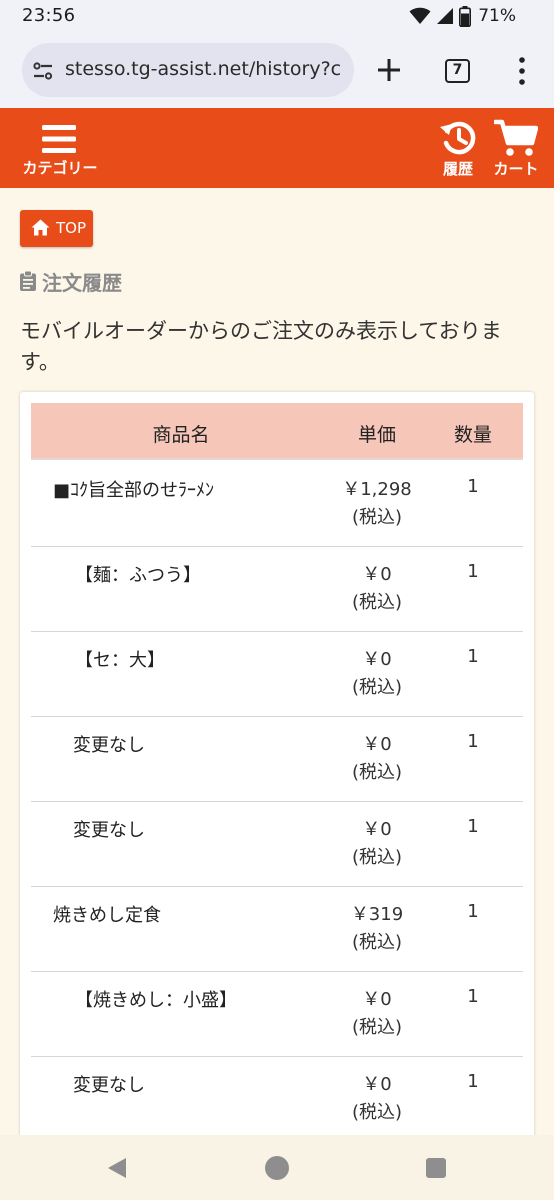 The image size is (554, 1200). Describe the element at coordinates (277, 929) in the screenshot. I see `table-row: 焼きめし定食 ￥319 (税込) 1` at that location.